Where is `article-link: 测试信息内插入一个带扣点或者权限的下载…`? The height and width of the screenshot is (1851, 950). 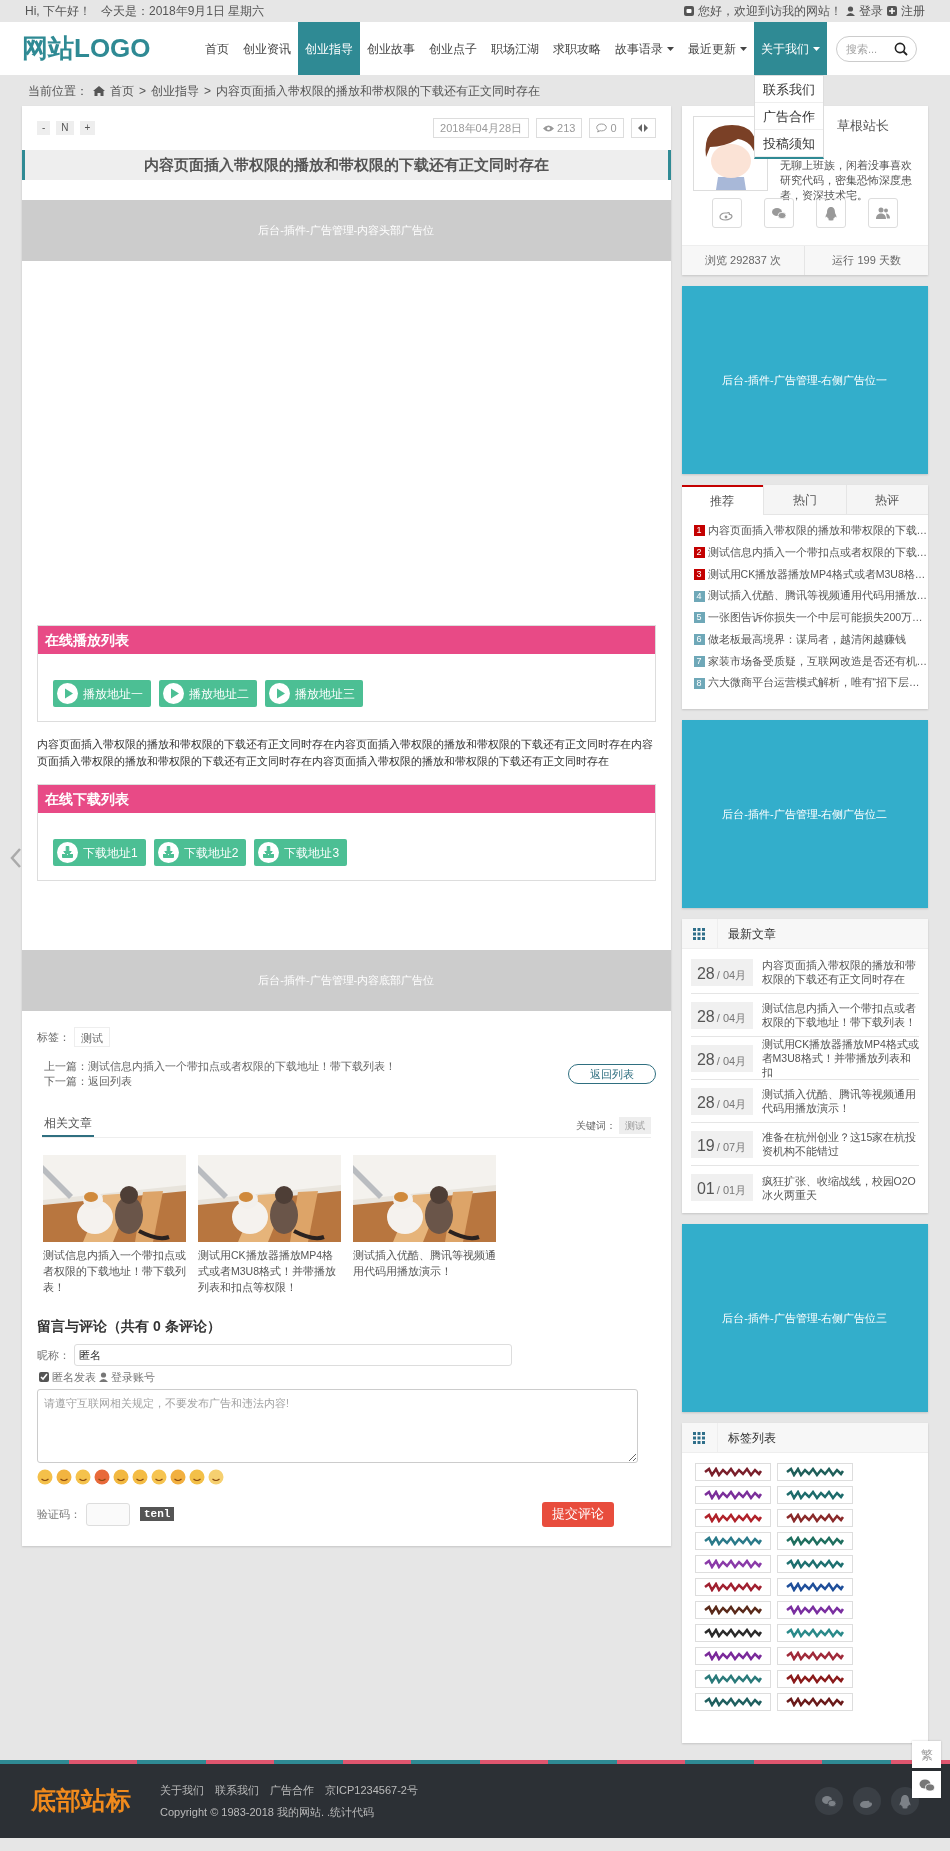 article-link: 测试信息内插入一个带扣点或者权限的下载… is located at coordinates (817, 552).